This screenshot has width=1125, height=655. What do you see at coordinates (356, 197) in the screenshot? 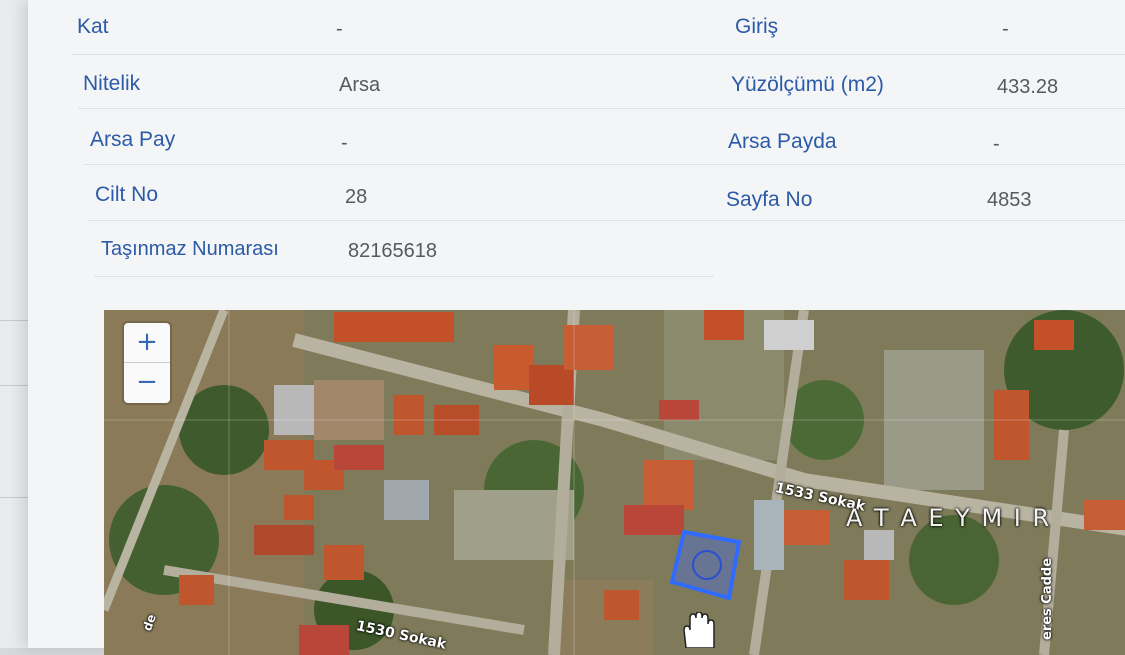
I see `cilt-no-value: 28` at bounding box center [356, 197].